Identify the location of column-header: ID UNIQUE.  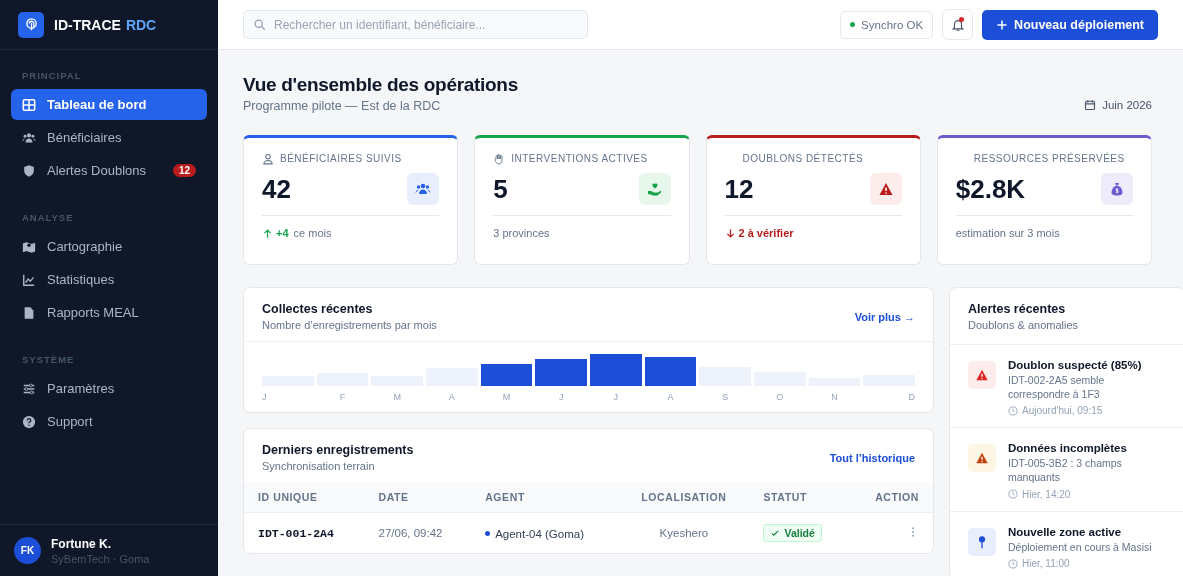
(304, 497).